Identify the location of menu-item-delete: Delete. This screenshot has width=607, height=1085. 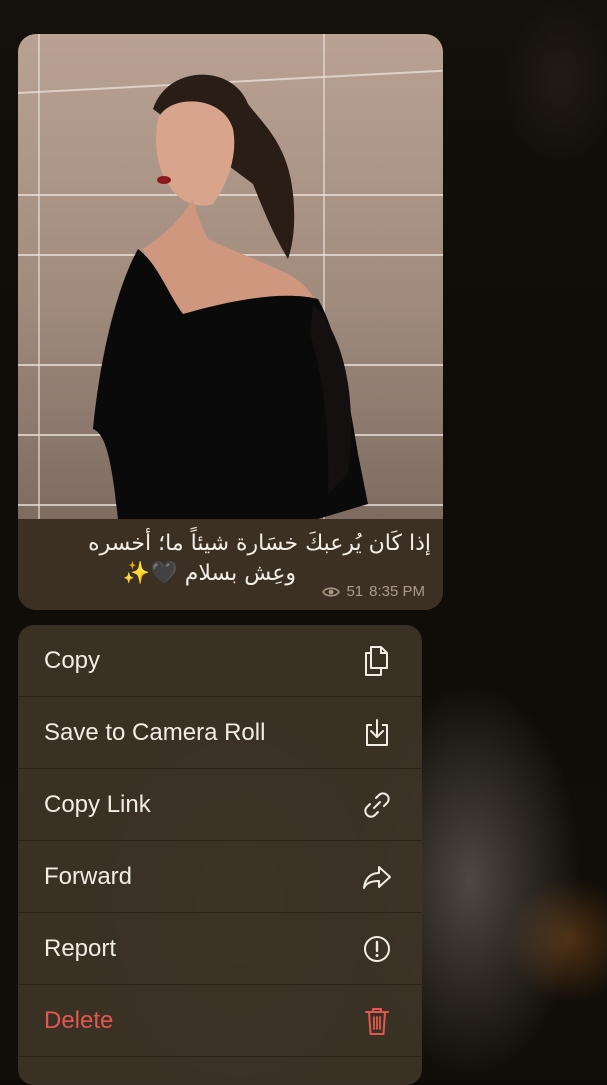
(220, 1021).